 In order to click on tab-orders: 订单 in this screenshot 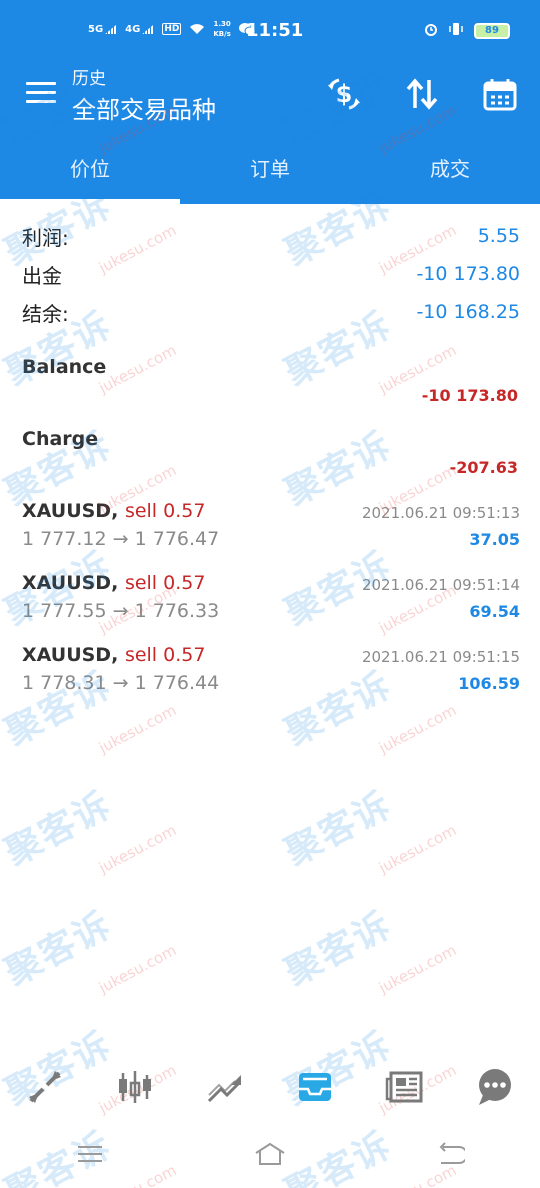, I will do `click(270, 169)`.